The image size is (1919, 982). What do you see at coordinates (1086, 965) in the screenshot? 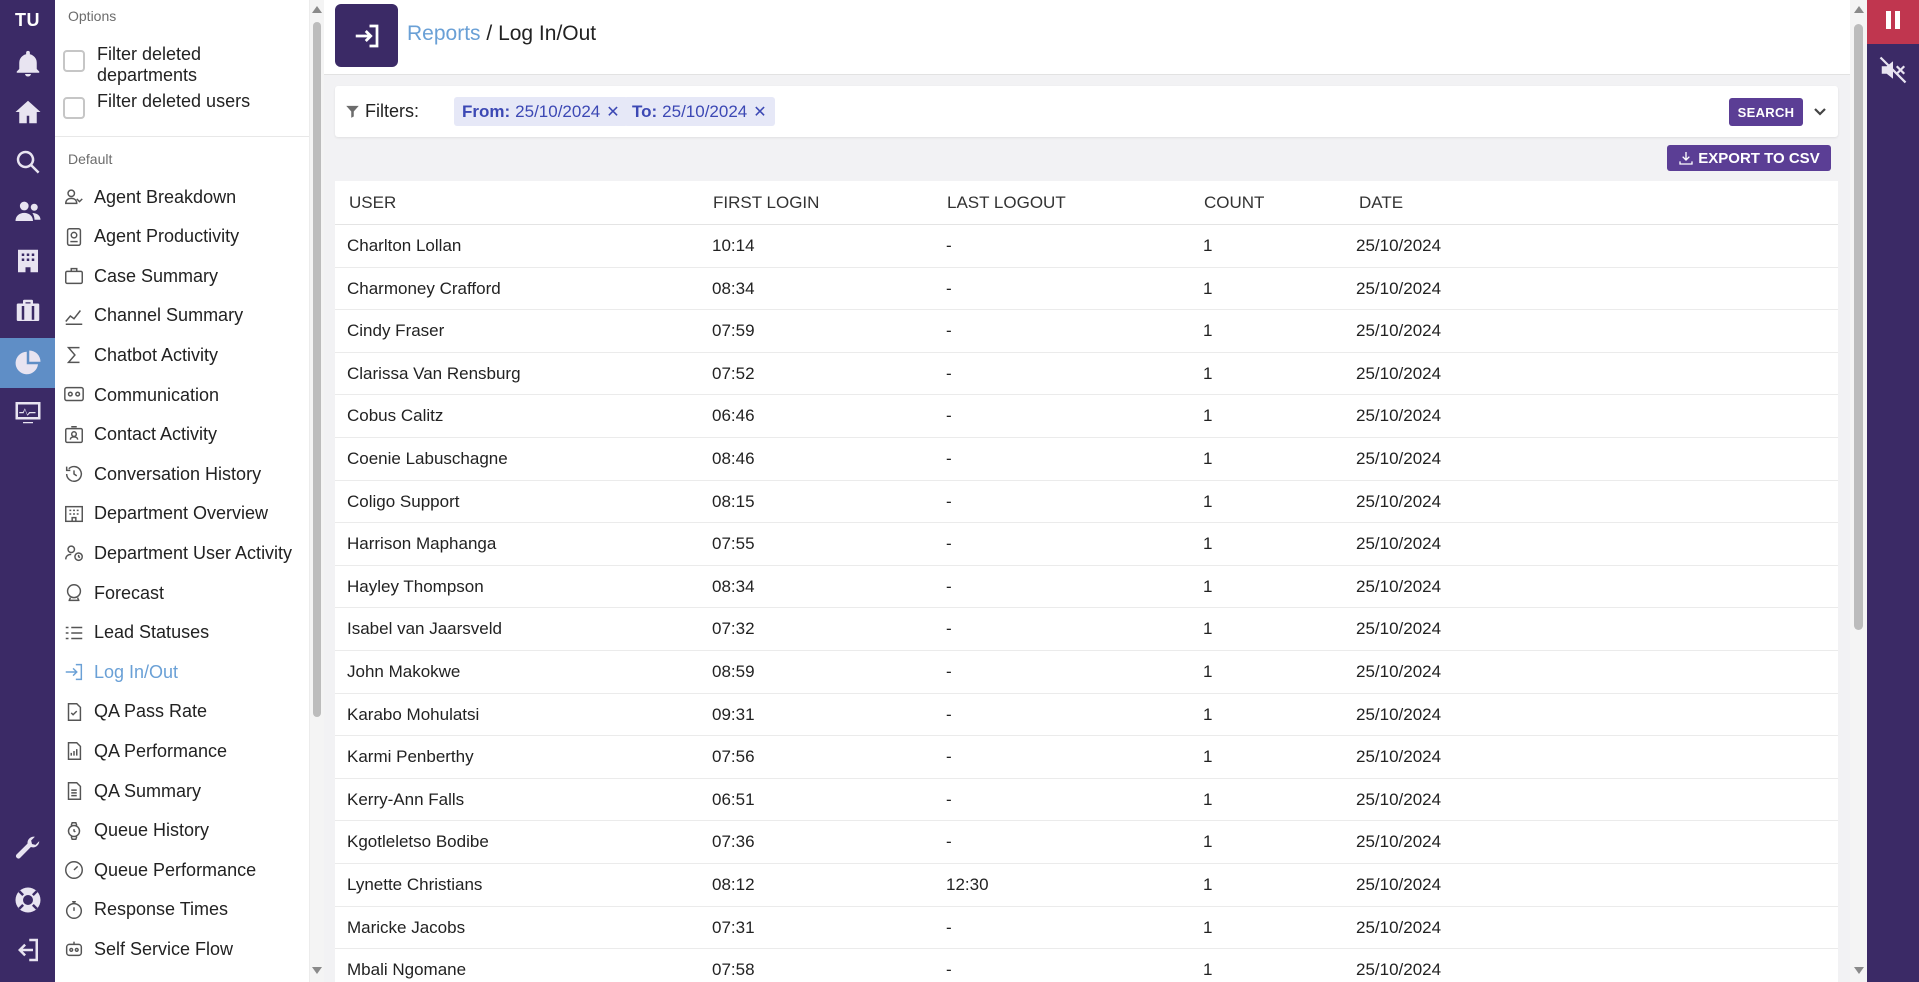
I see `table-row: Mbali Ngomane 07:58 - 1 25/10/2024` at bounding box center [1086, 965].